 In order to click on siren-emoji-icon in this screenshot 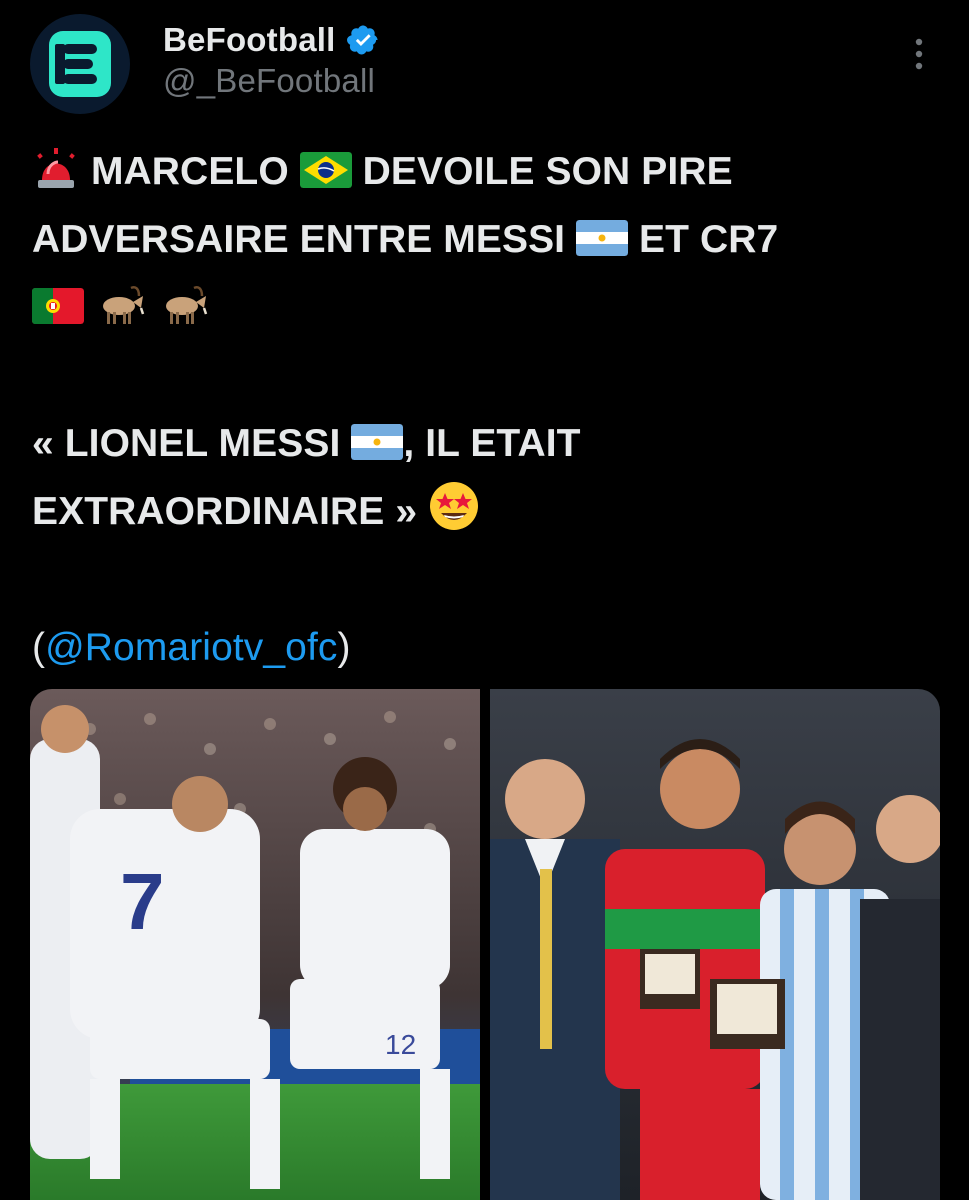, I will do `click(56, 168)`.